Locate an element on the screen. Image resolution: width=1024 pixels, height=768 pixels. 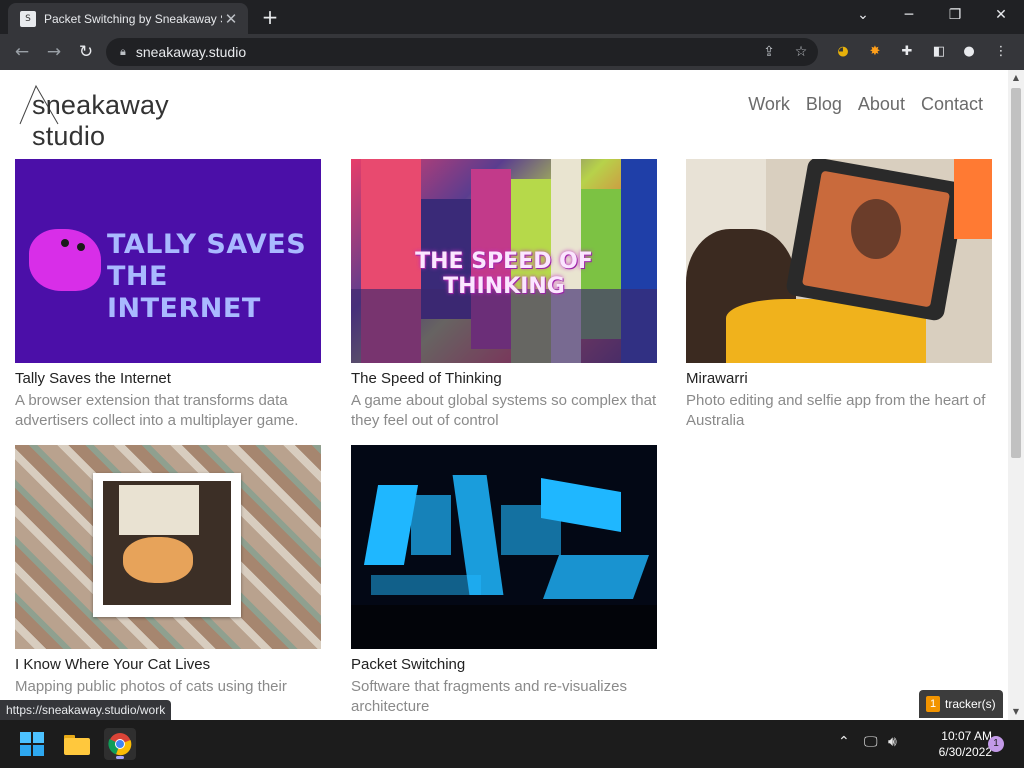
project-title: I Know Where Your Cat Lives is located at coordinates (168, 664).